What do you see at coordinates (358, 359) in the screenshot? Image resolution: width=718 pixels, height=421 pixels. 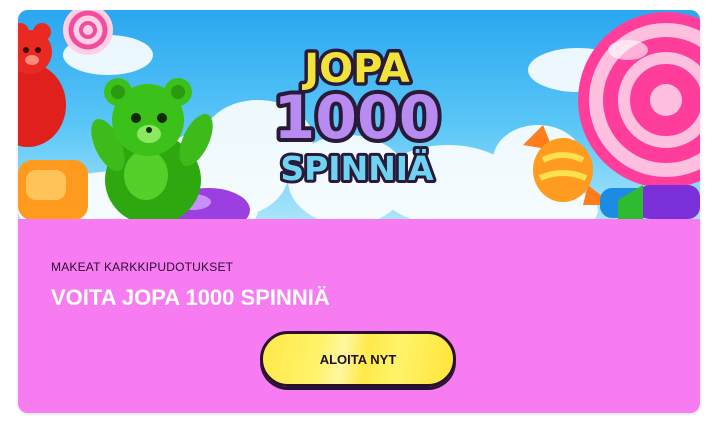 I see `start-now-button: ALOITA NYT` at bounding box center [358, 359].